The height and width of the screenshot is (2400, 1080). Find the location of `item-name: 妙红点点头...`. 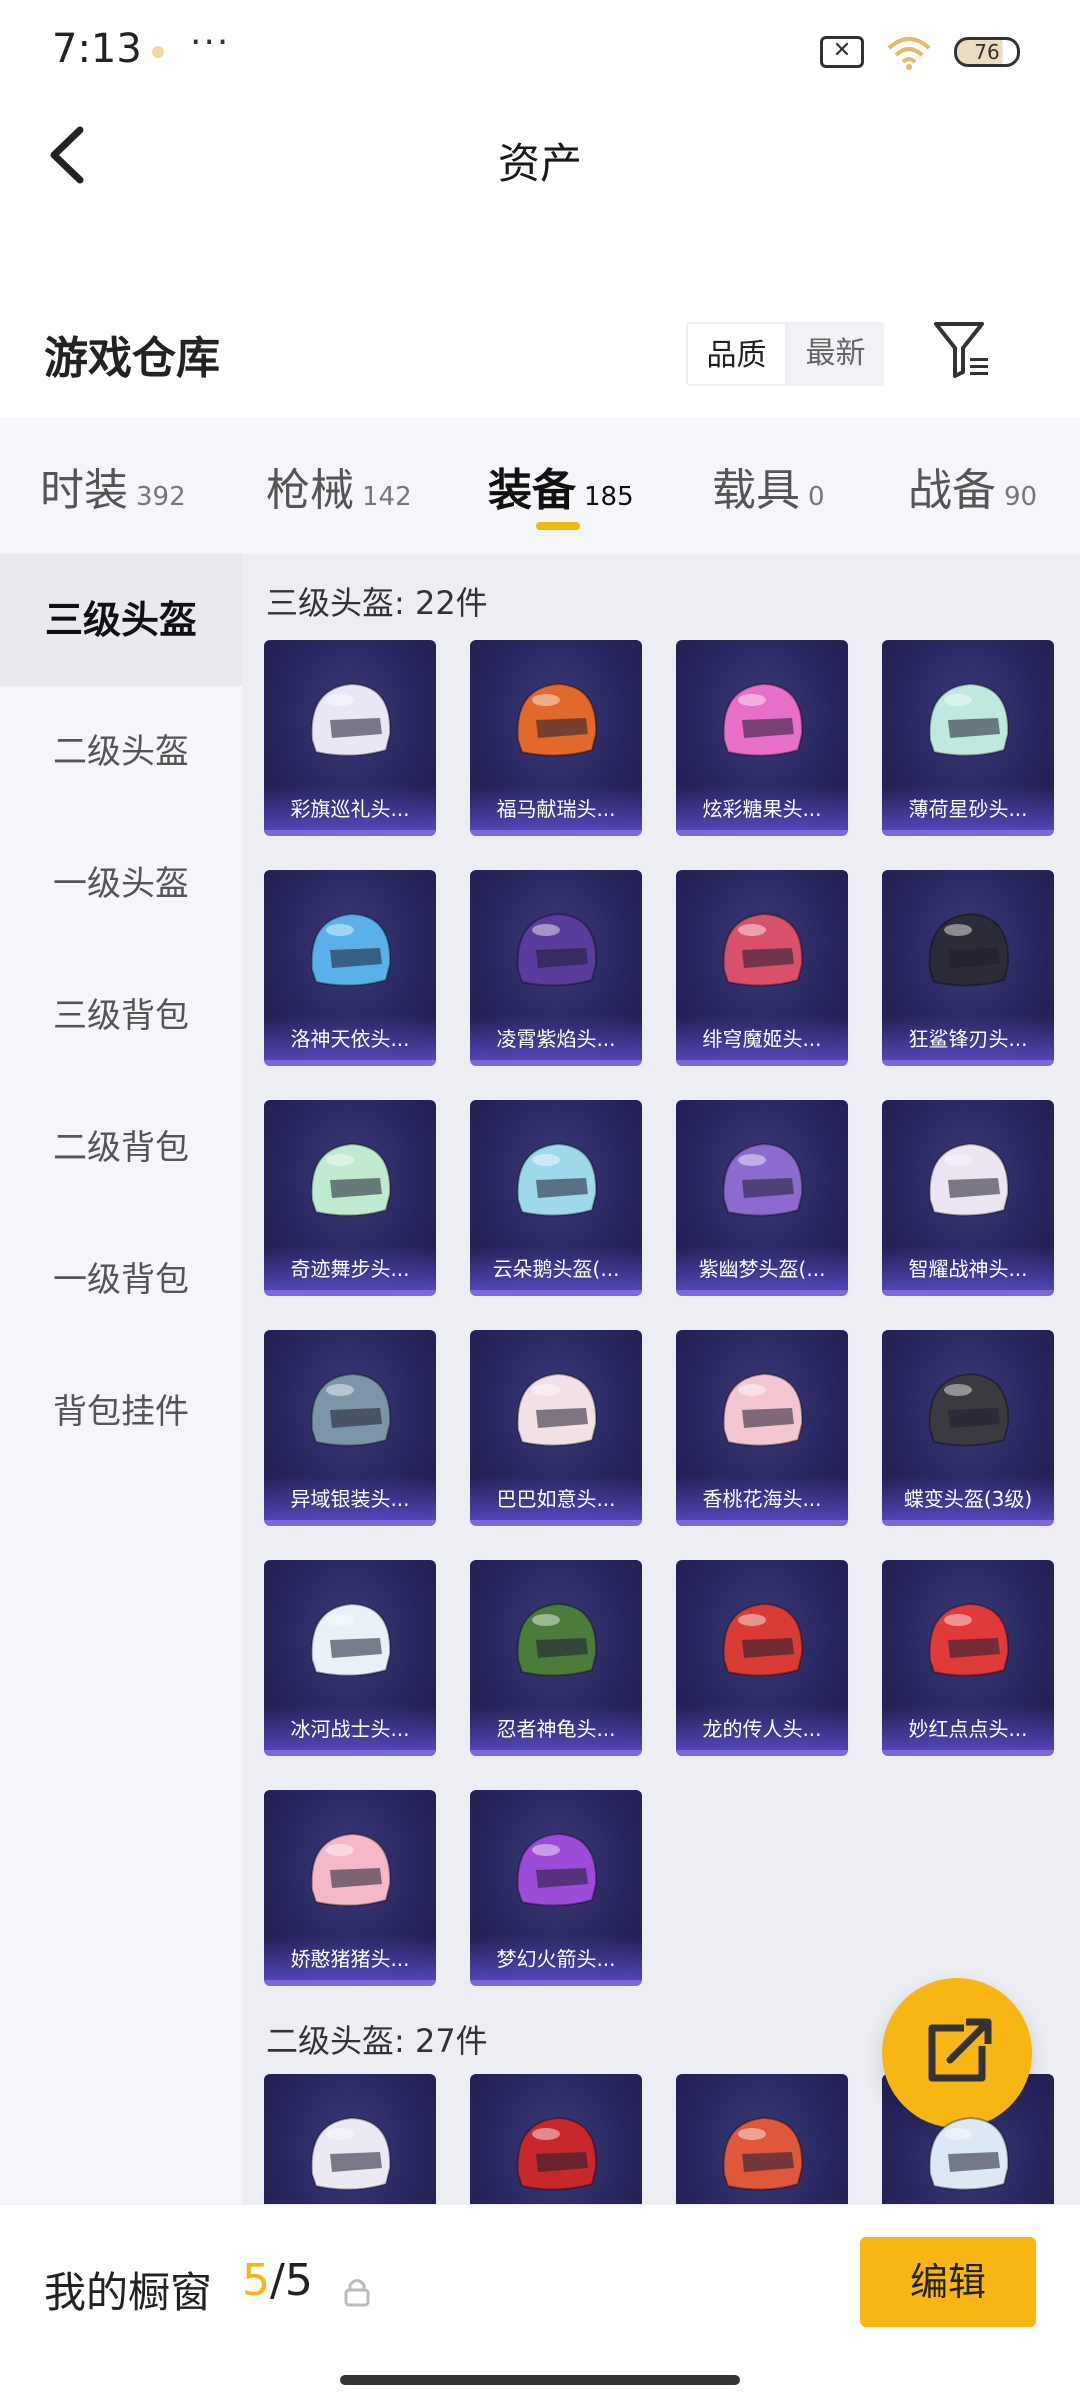

item-name: 妙红点点头... is located at coordinates (968, 1729).